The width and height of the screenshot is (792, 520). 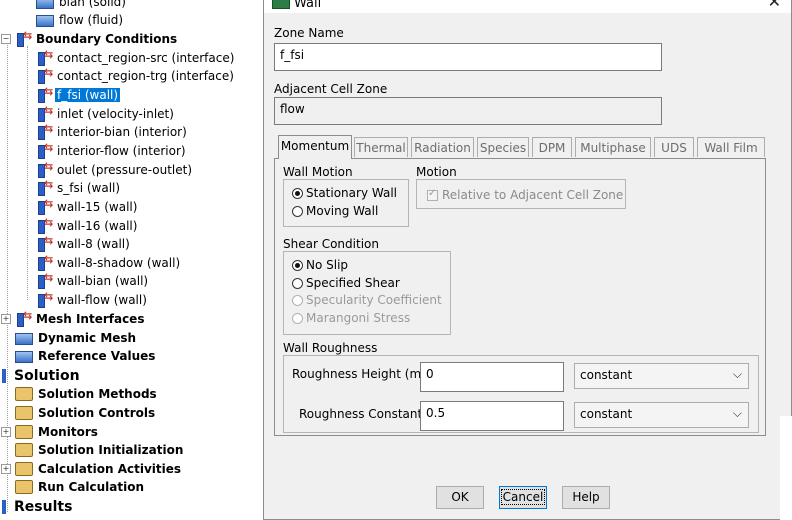 I want to click on zone-name-input: f_fsi, so click(x=468, y=57).